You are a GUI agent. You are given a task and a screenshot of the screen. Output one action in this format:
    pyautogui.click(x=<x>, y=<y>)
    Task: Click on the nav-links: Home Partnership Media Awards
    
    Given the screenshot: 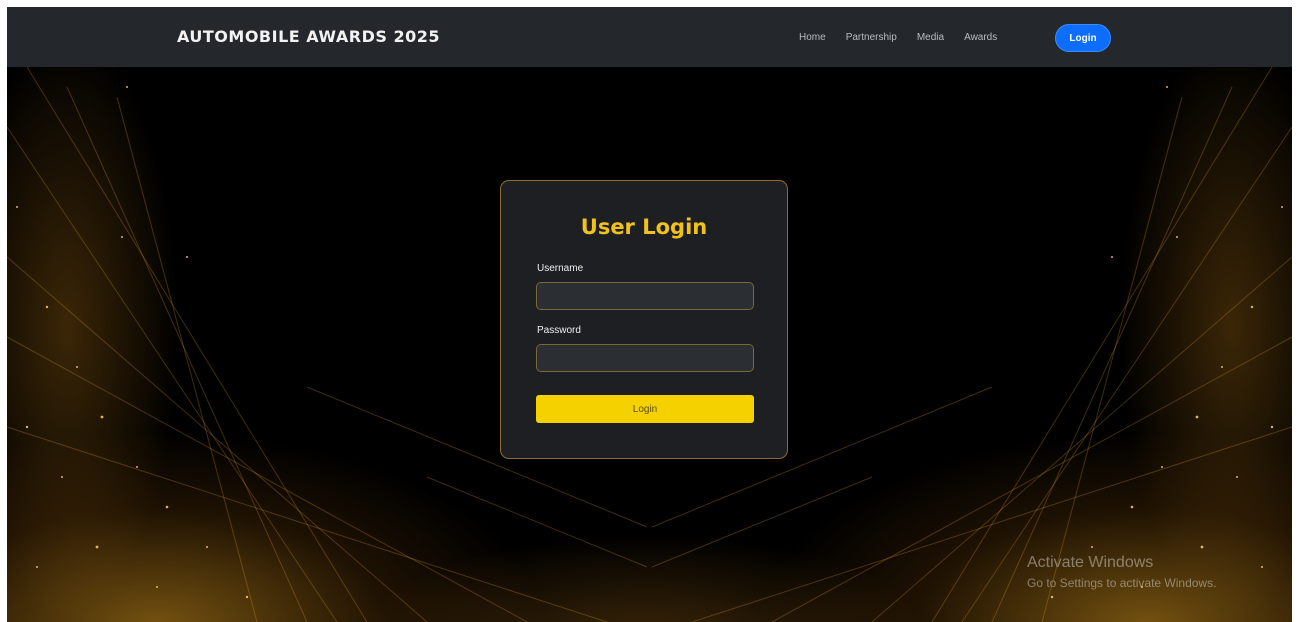 What is the action you would take?
    pyautogui.click(x=908, y=37)
    